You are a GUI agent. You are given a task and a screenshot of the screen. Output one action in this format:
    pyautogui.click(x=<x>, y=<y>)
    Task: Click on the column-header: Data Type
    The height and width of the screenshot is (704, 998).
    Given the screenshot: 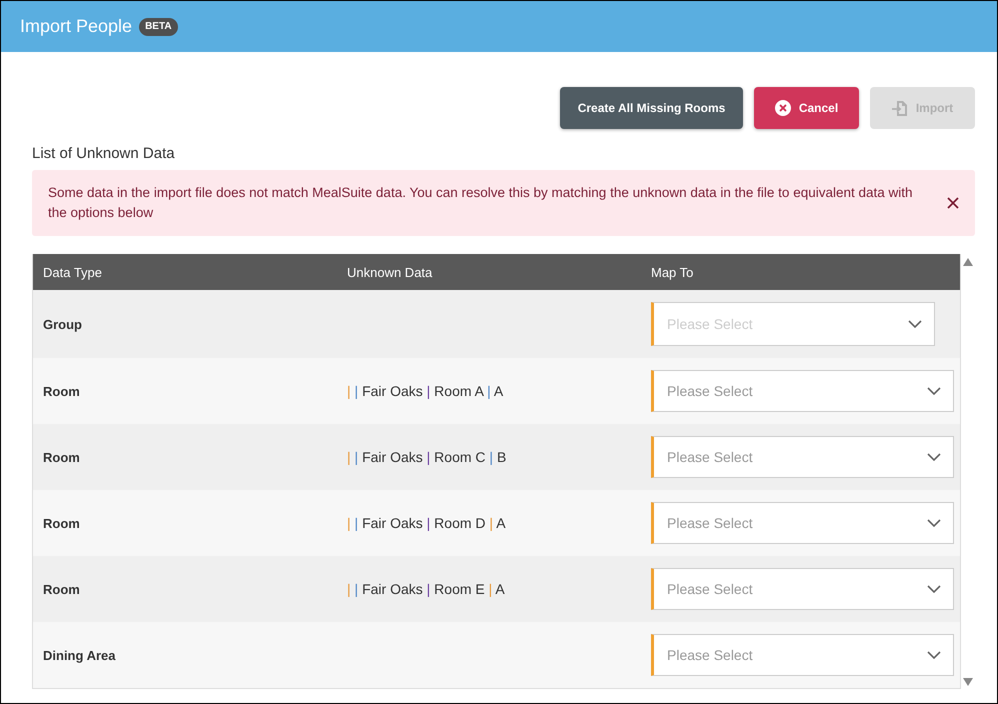 What is the action you would take?
    pyautogui.click(x=73, y=272)
    